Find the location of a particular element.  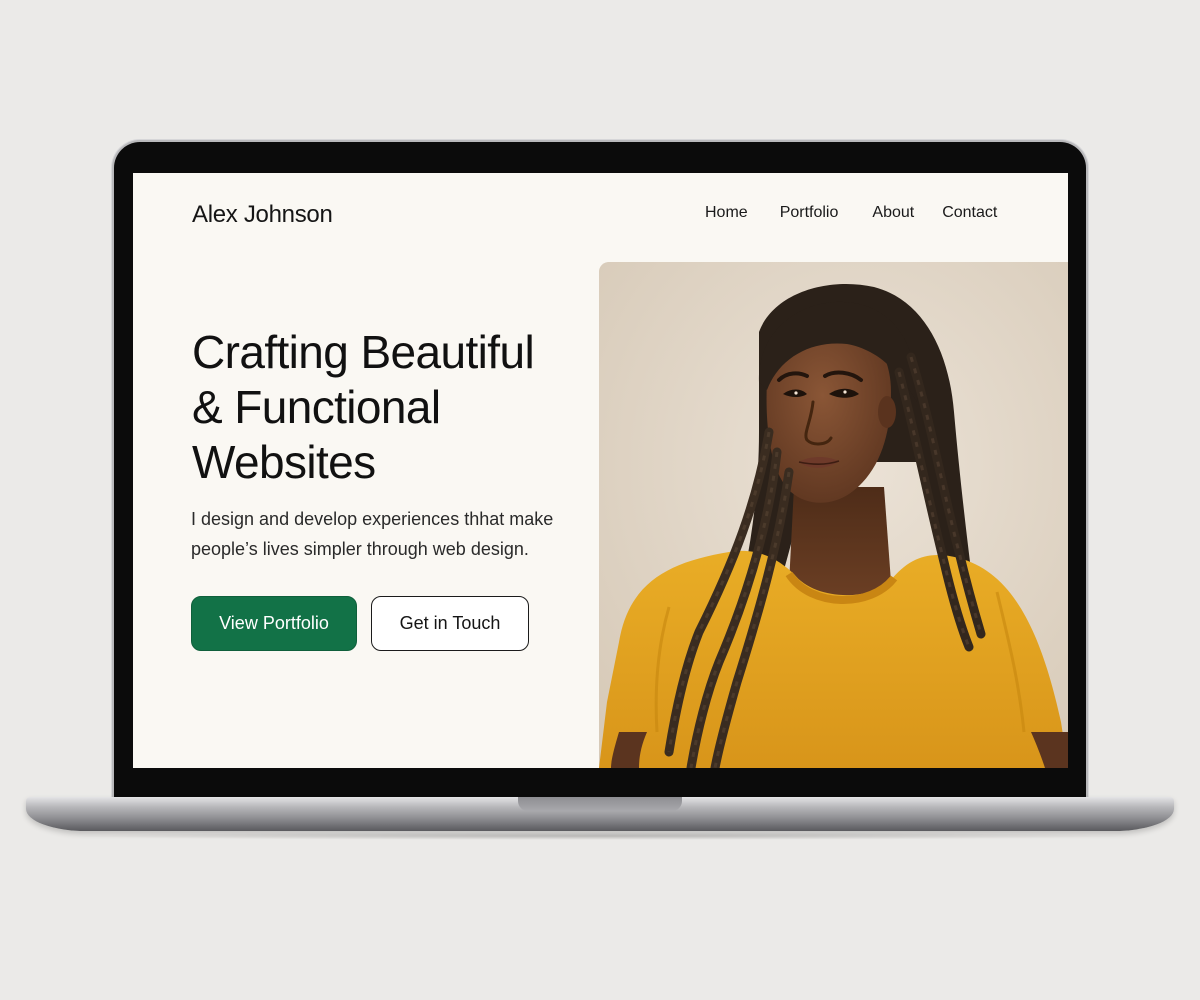

hero-headline-line: & Functional is located at coordinates (316, 407).